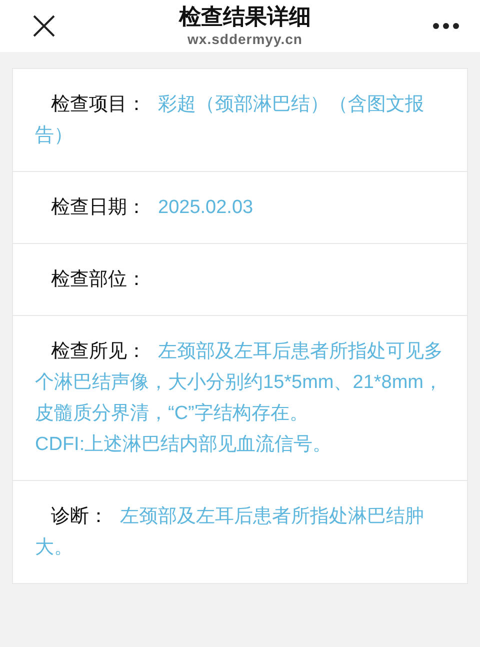  What do you see at coordinates (152, 208) in the screenshot?
I see `field-entry: 检查日期： 2025.02.03` at bounding box center [152, 208].